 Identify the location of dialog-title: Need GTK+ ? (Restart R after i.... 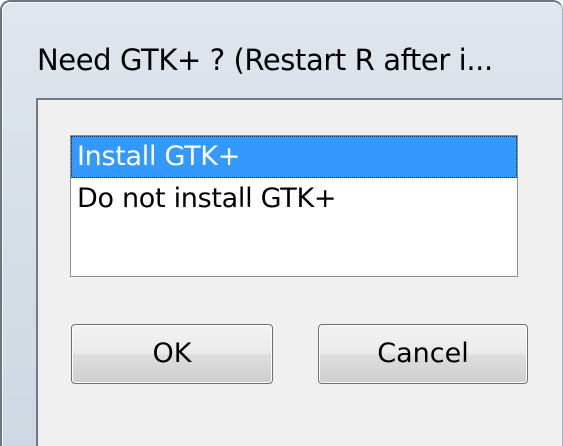
(265, 60).